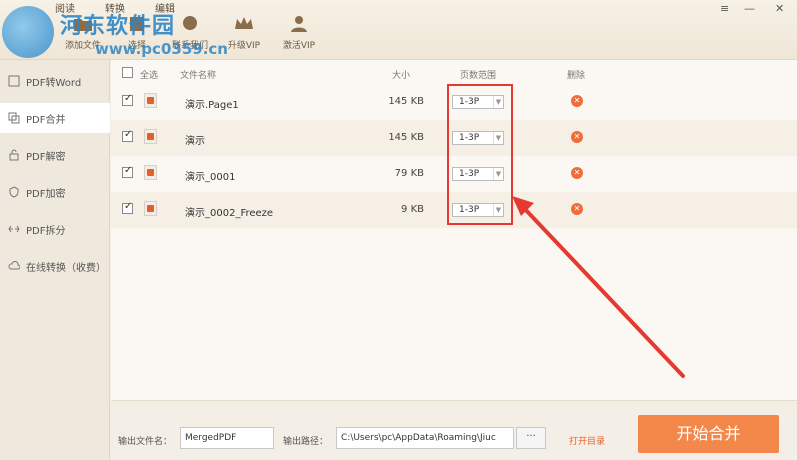 The image size is (797, 460). What do you see at coordinates (137, 24) in the screenshot?
I see `select-icon` at bounding box center [137, 24].